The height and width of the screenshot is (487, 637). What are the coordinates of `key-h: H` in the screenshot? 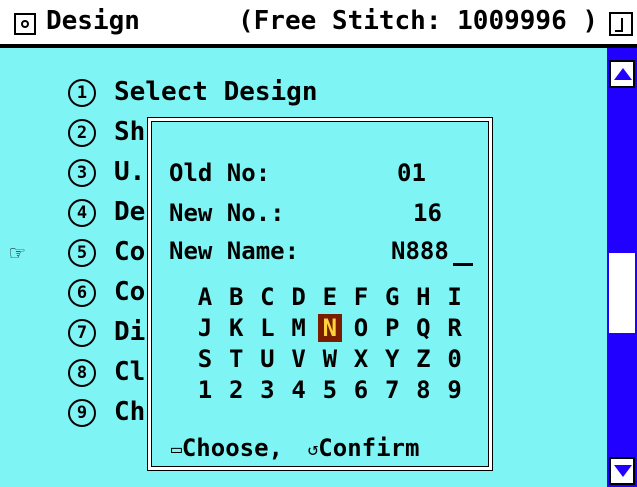 It's located at (423, 297).